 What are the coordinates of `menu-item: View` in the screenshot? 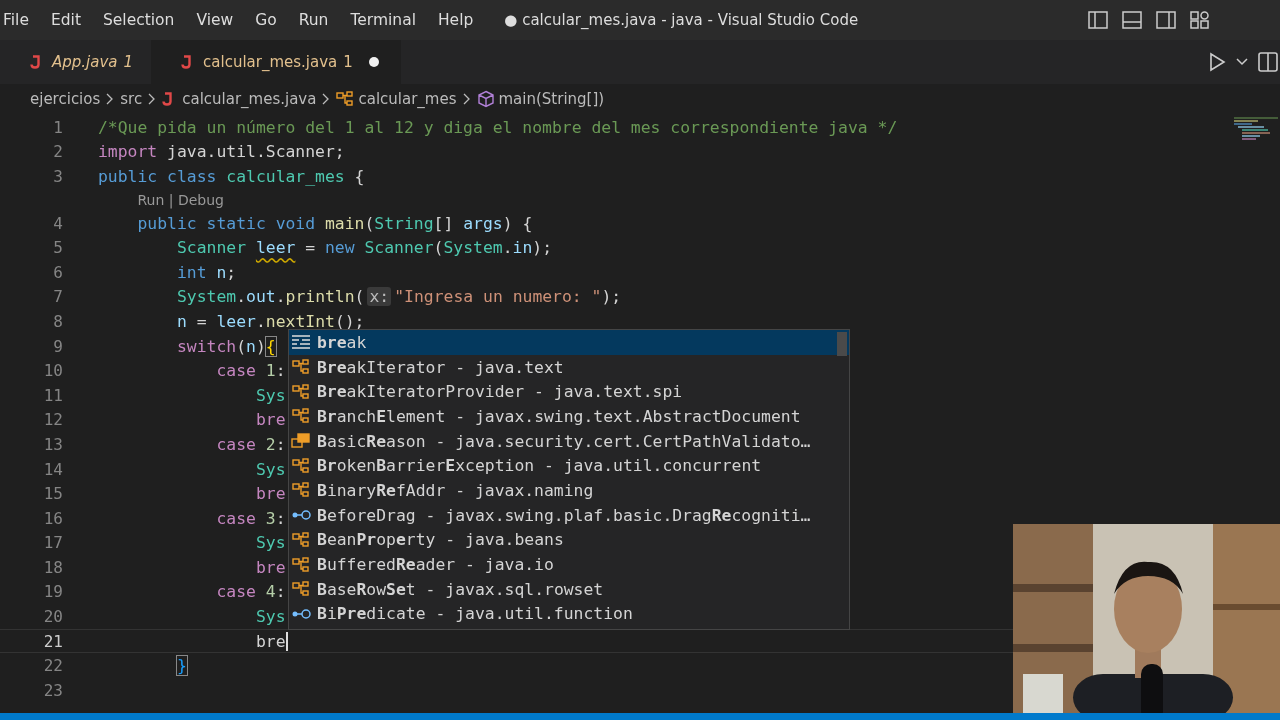 It's located at (215, 20).